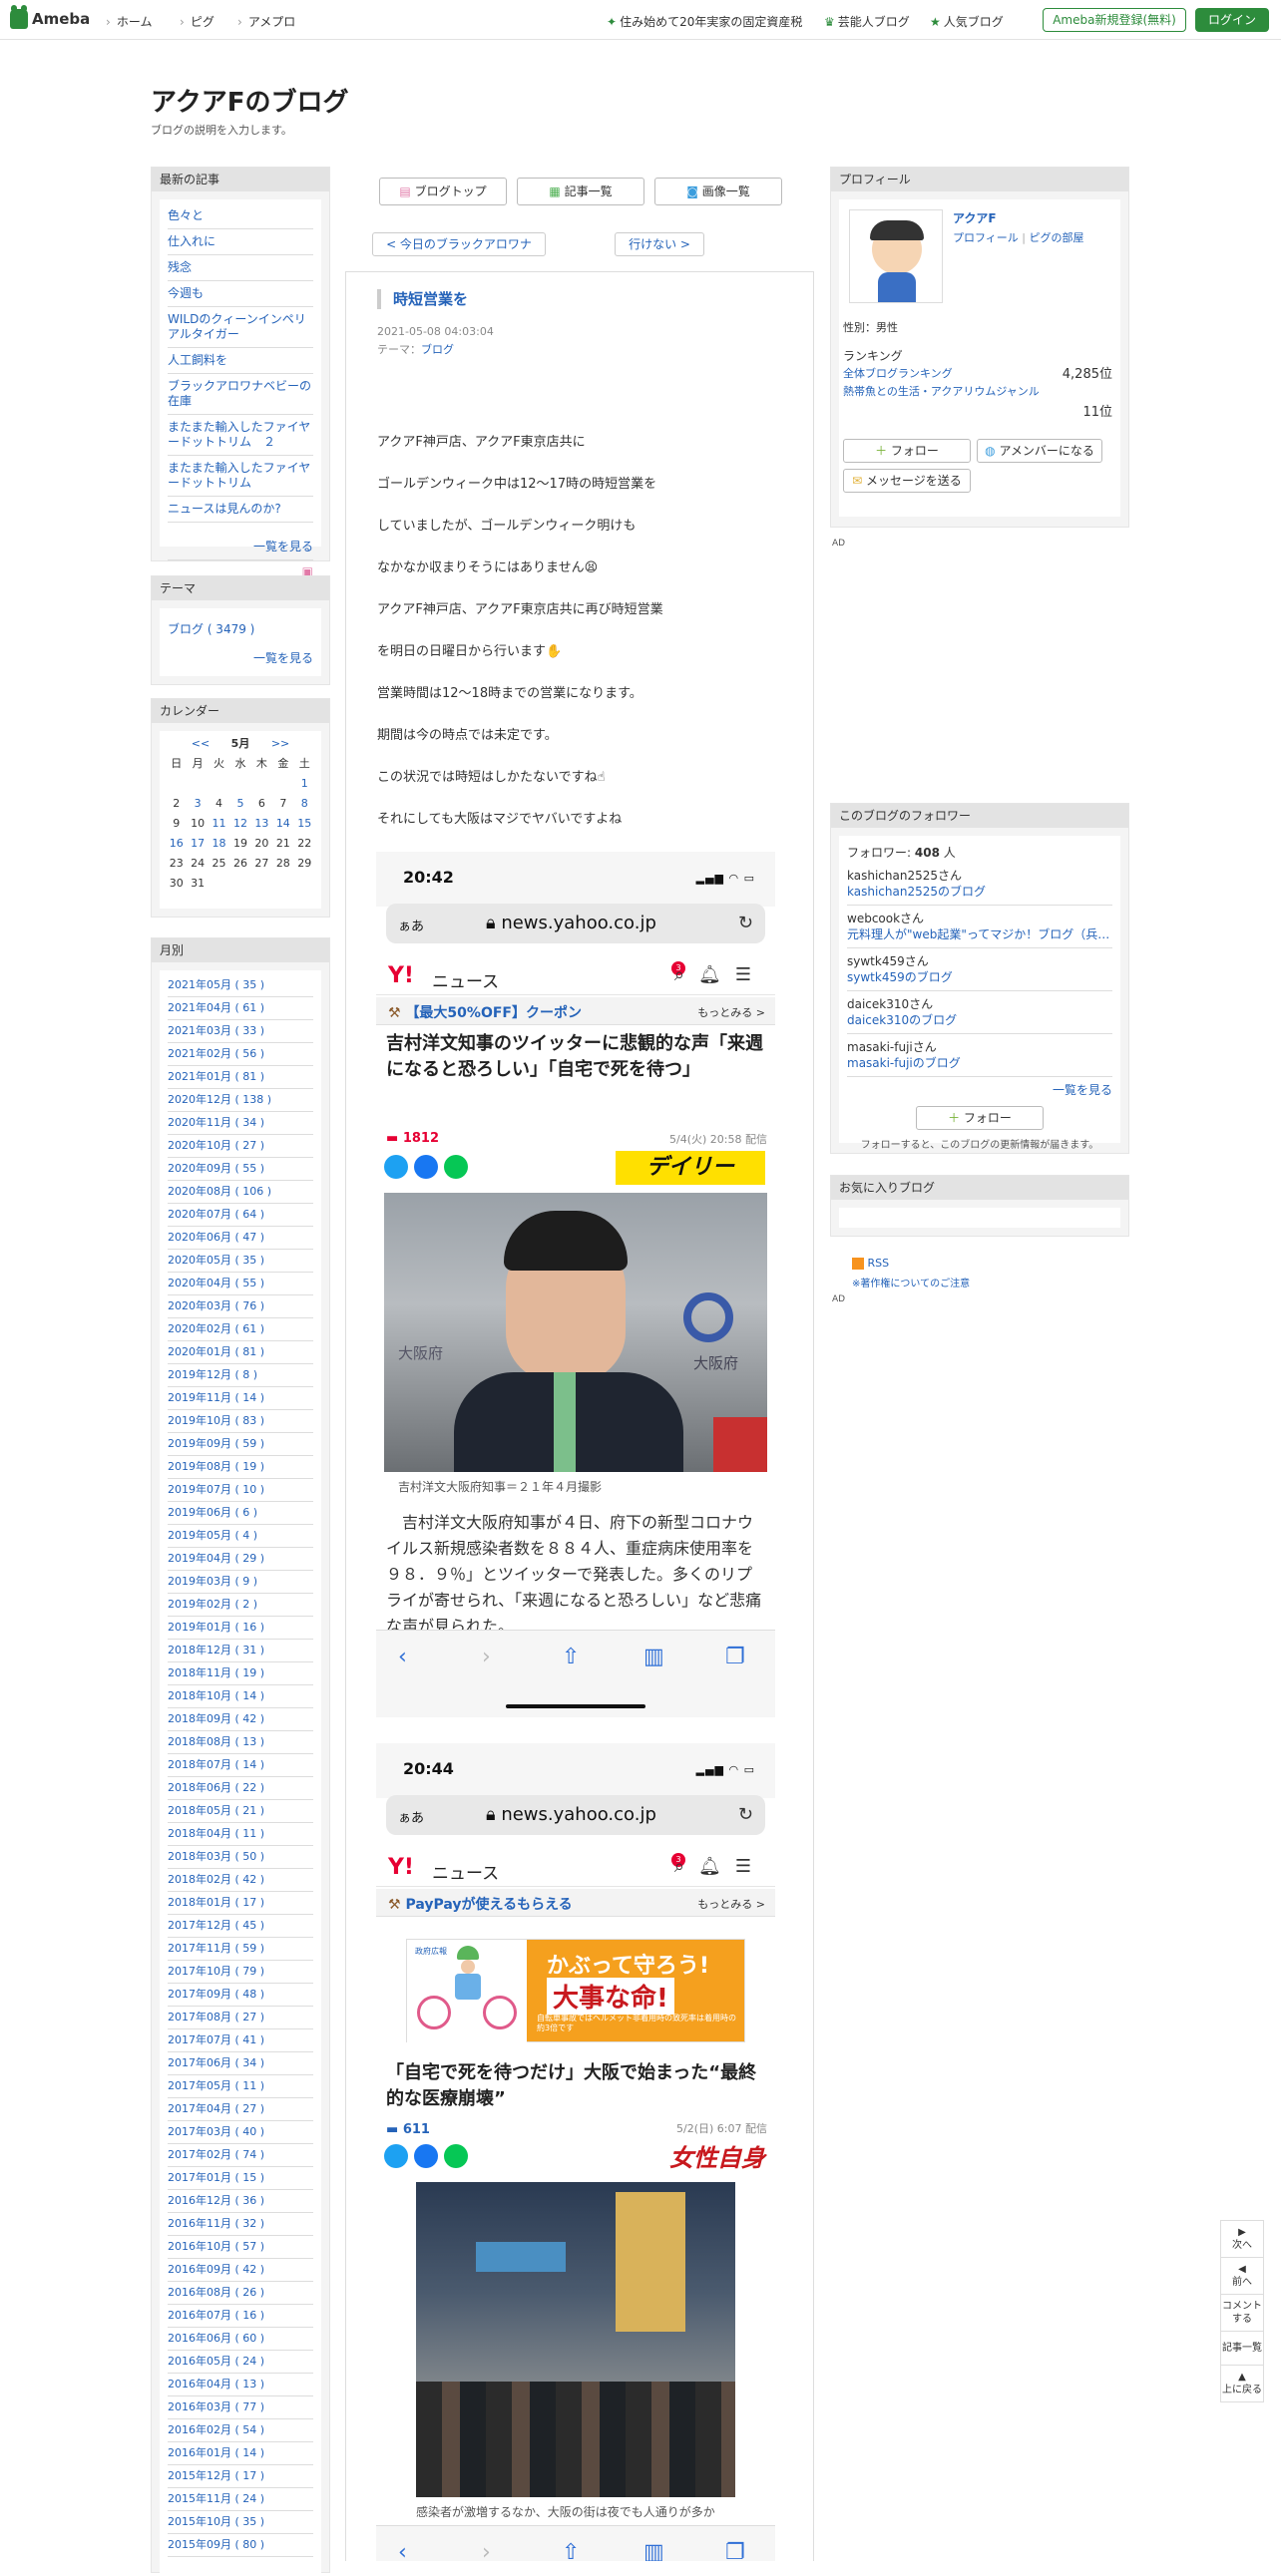 This screenshot has height=2576, width=1281. Describe the element at coordinates (870, 1263) in the screenshot. I see `rss-link: RSS` at that location.